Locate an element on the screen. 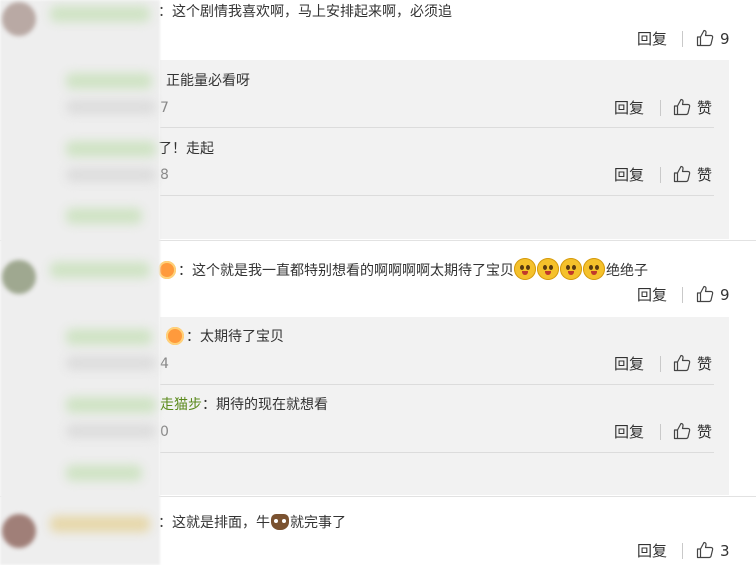 The height and width of the screenshot is (565, 756). reply-time-fragment: 0 is located at coordinates (164, 432).